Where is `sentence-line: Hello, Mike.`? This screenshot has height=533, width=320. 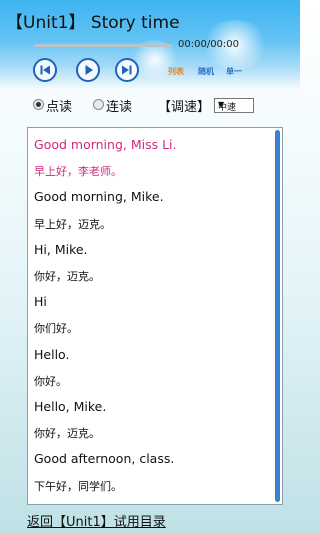 sentence-line: Hello, Mike. is located at coordinates (70, 406).